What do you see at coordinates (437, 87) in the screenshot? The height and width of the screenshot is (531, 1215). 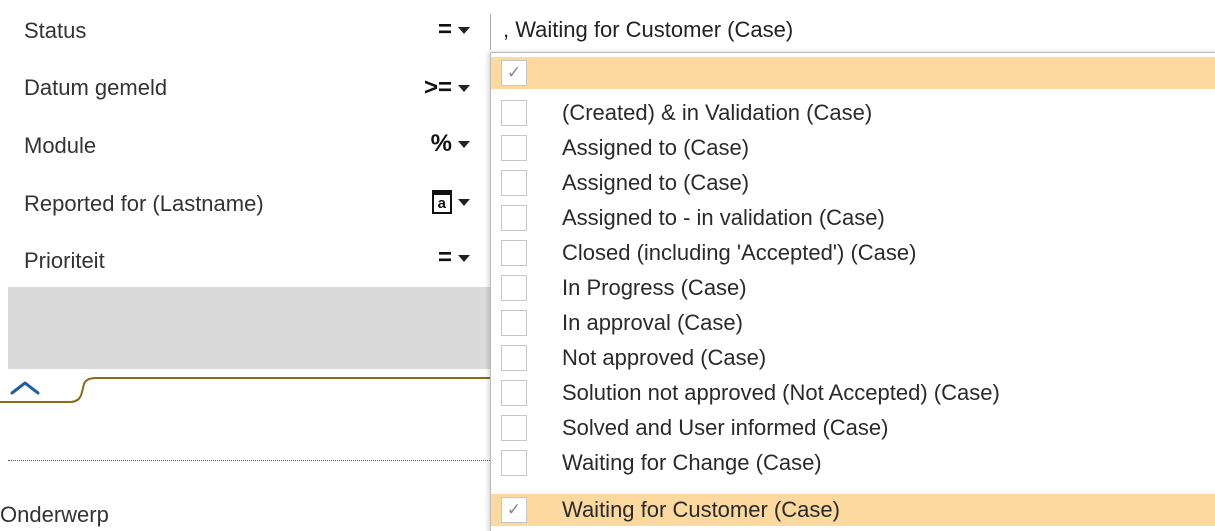 I see `greater-equal-icon: >=` at bounding box center [437, 87].